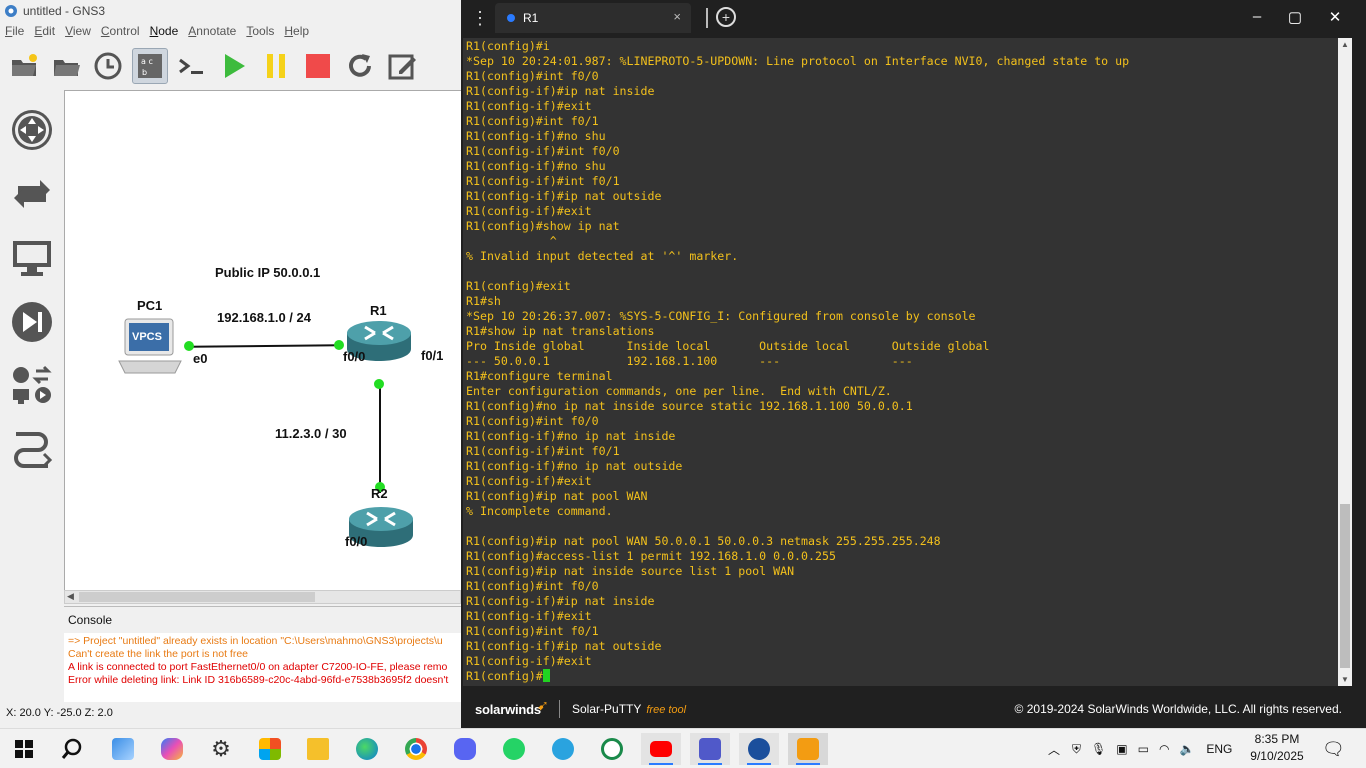  What do you see at coordinates (44, 33) in the screenshot?
I see `menu-edit: Edit` at bounding box center [44, 33].